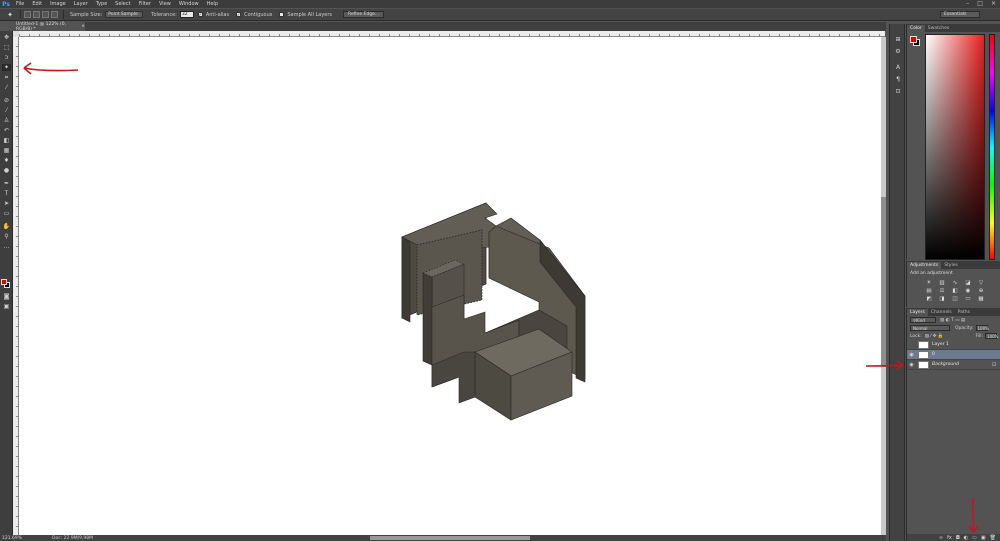 The height and width of the screenshot is (541, 1000). Describe the element at coordinates (884, 365) in the screenshot. I see `arrow-to-layer` at that location.